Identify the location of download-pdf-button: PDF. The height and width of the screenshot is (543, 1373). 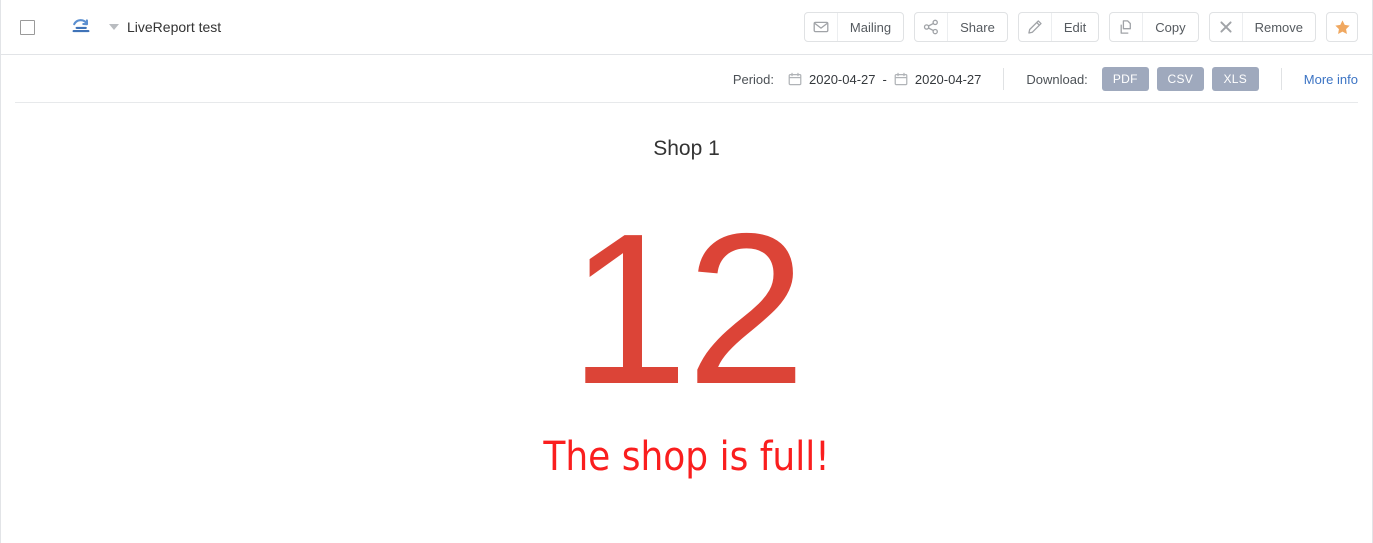
(1125, 79).